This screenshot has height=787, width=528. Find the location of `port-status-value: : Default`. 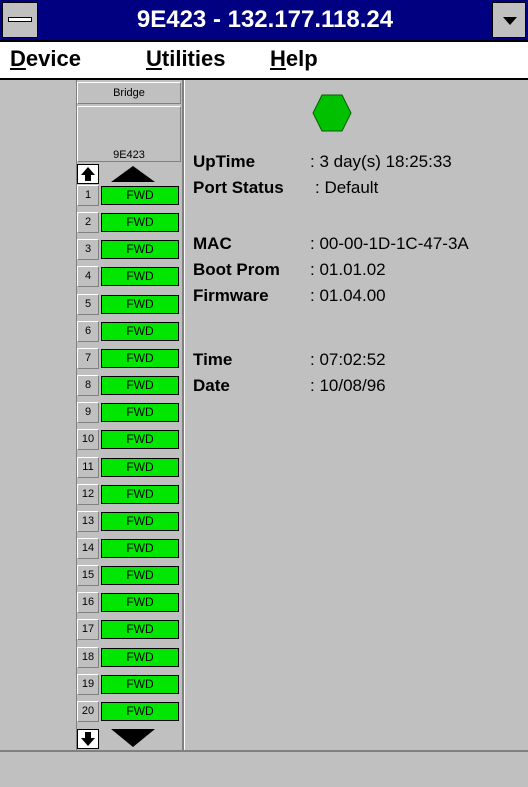

port-status-value: : Default is located at coordinates (347, 187).